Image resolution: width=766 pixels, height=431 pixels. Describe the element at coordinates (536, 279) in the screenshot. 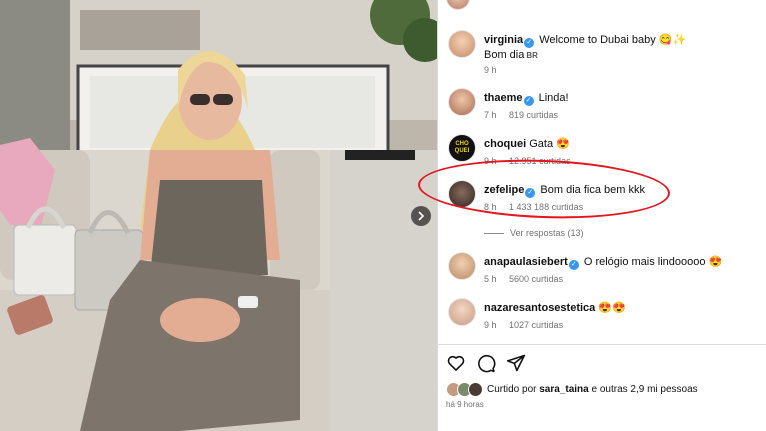

I see `comment-likes: 5600 curtidas` at that location.